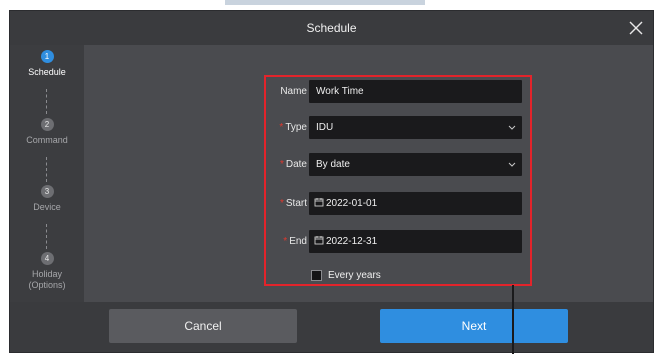  Describe the element at coordinates (325, 2) in the screenshot. I see `background-bar` at that location.